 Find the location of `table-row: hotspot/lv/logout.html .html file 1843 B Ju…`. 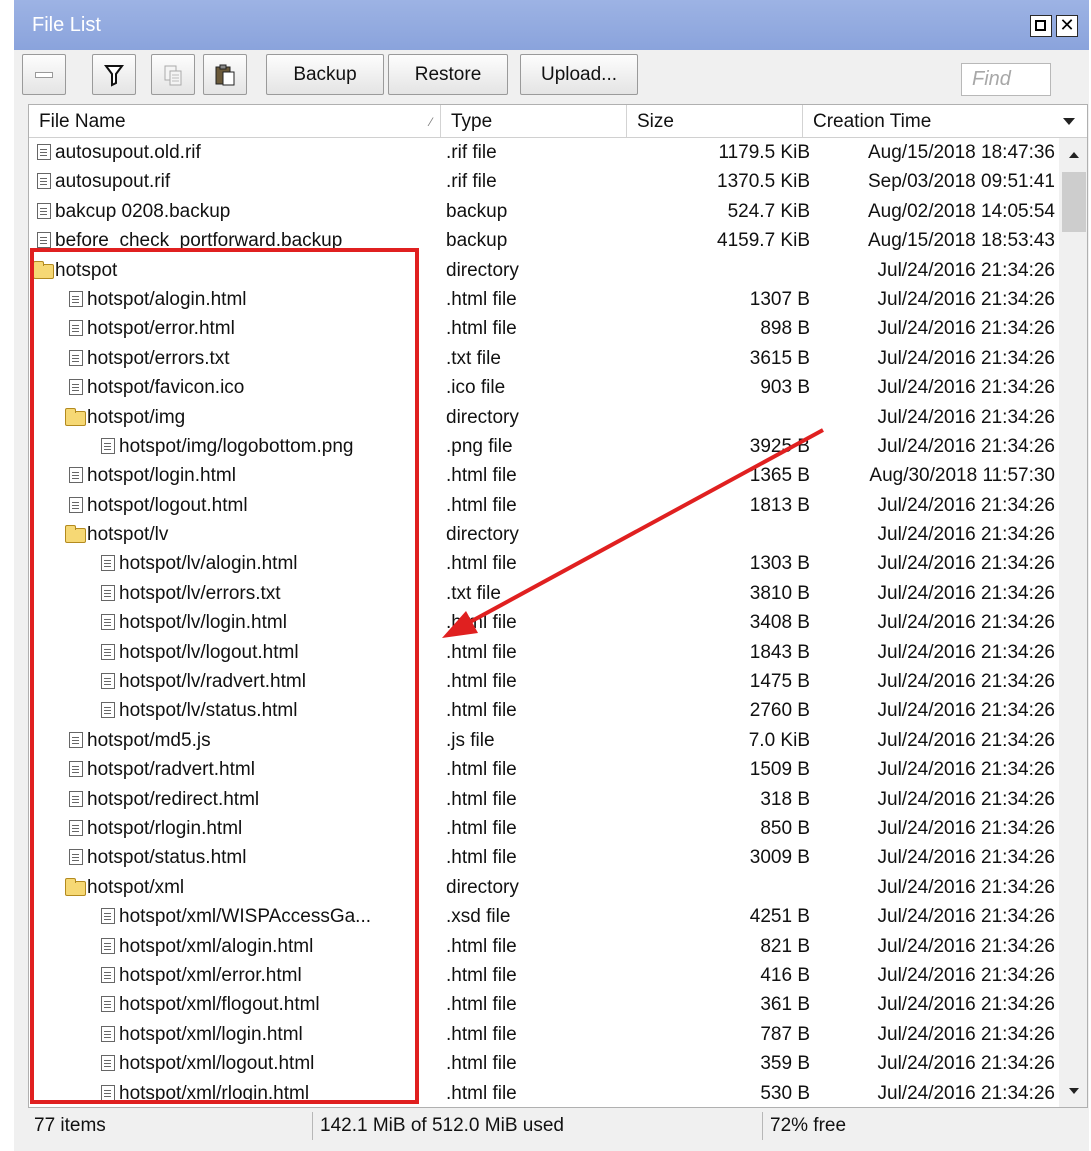

table-row: hotspot/lv/logout.html .html file 1843 B Ju… is located at coordinates (544, 652).